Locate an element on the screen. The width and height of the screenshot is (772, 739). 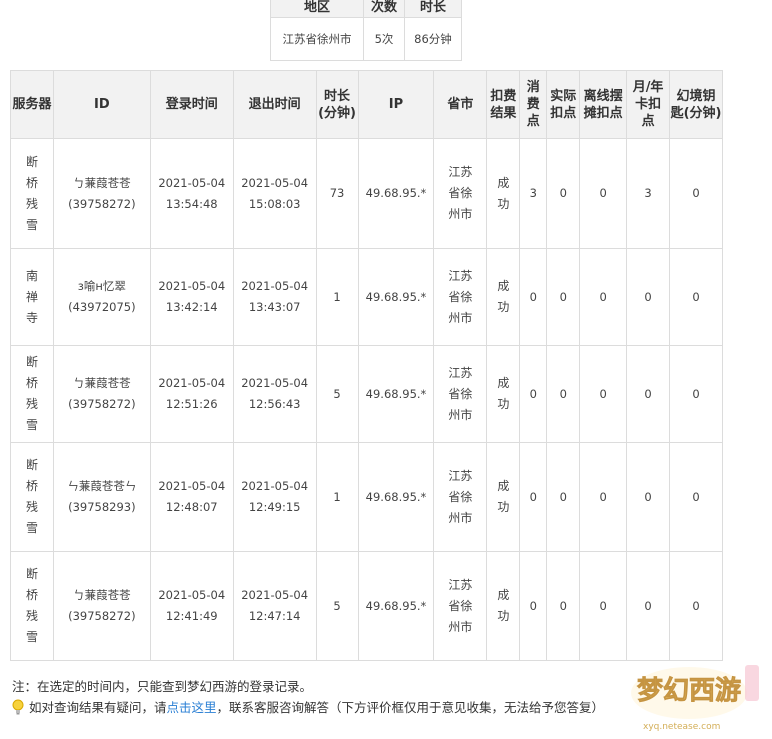
header-server-line: 服务器 is located at coordinates (32, 104).